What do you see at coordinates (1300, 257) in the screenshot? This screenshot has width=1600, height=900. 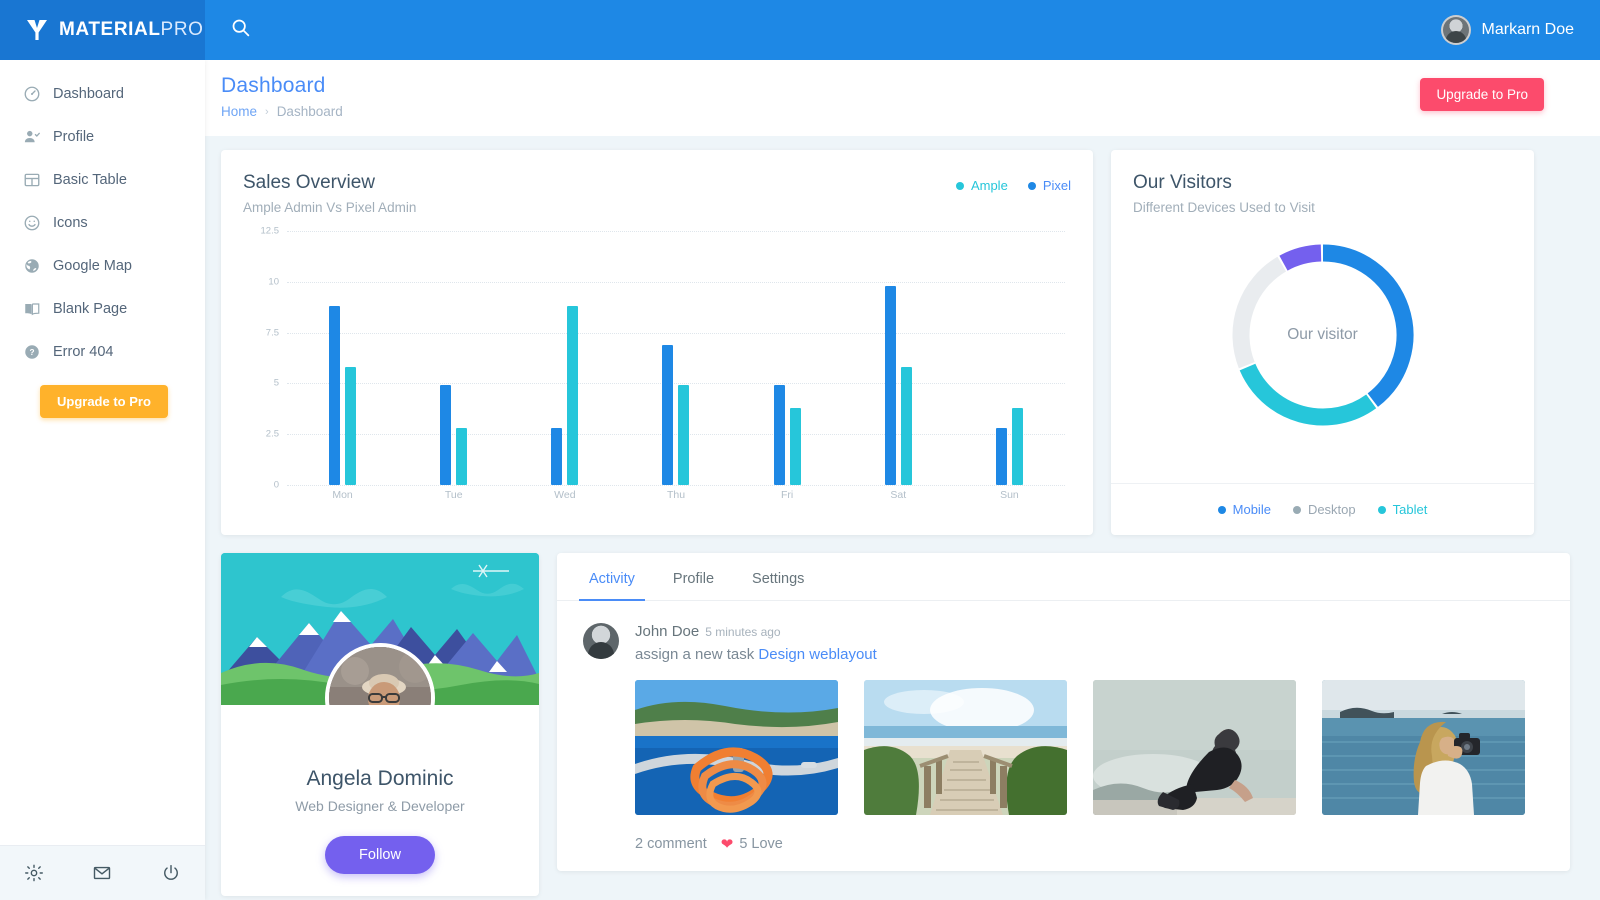 I see `donut-segment-other` at bounding box center [1300, 257].